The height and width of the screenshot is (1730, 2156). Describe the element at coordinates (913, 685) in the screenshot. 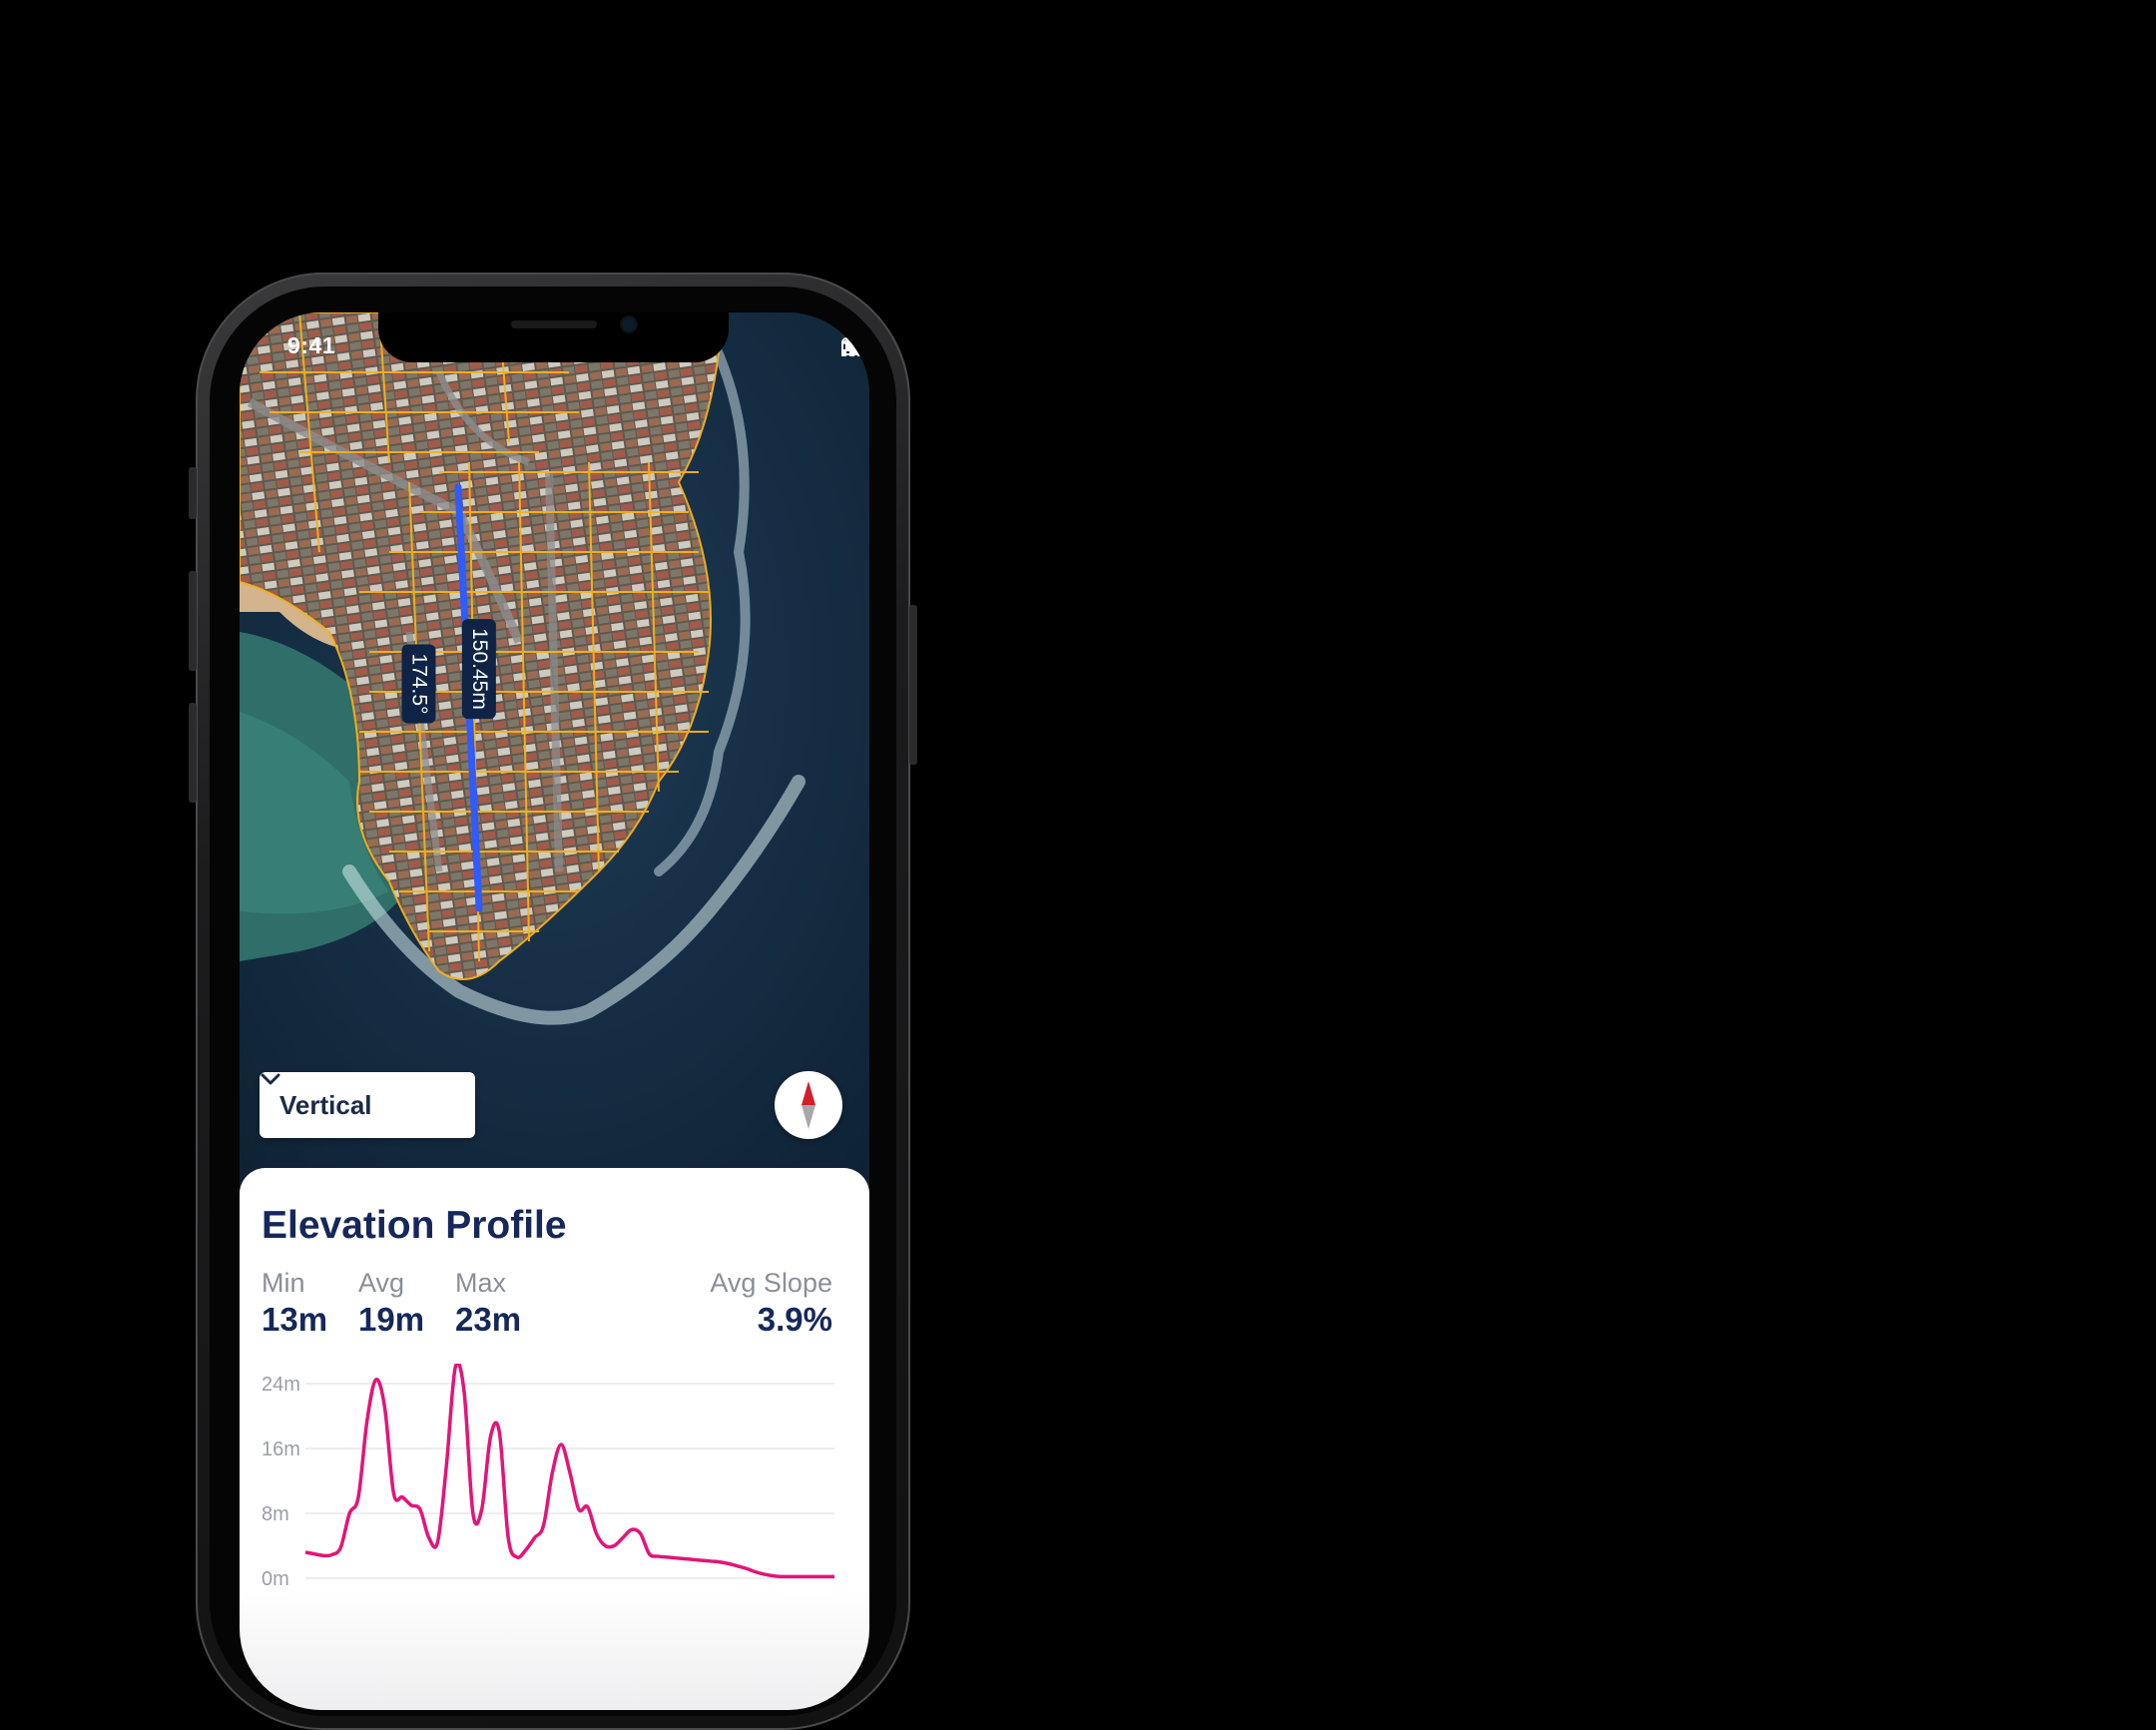

I see `power-button` at that location.